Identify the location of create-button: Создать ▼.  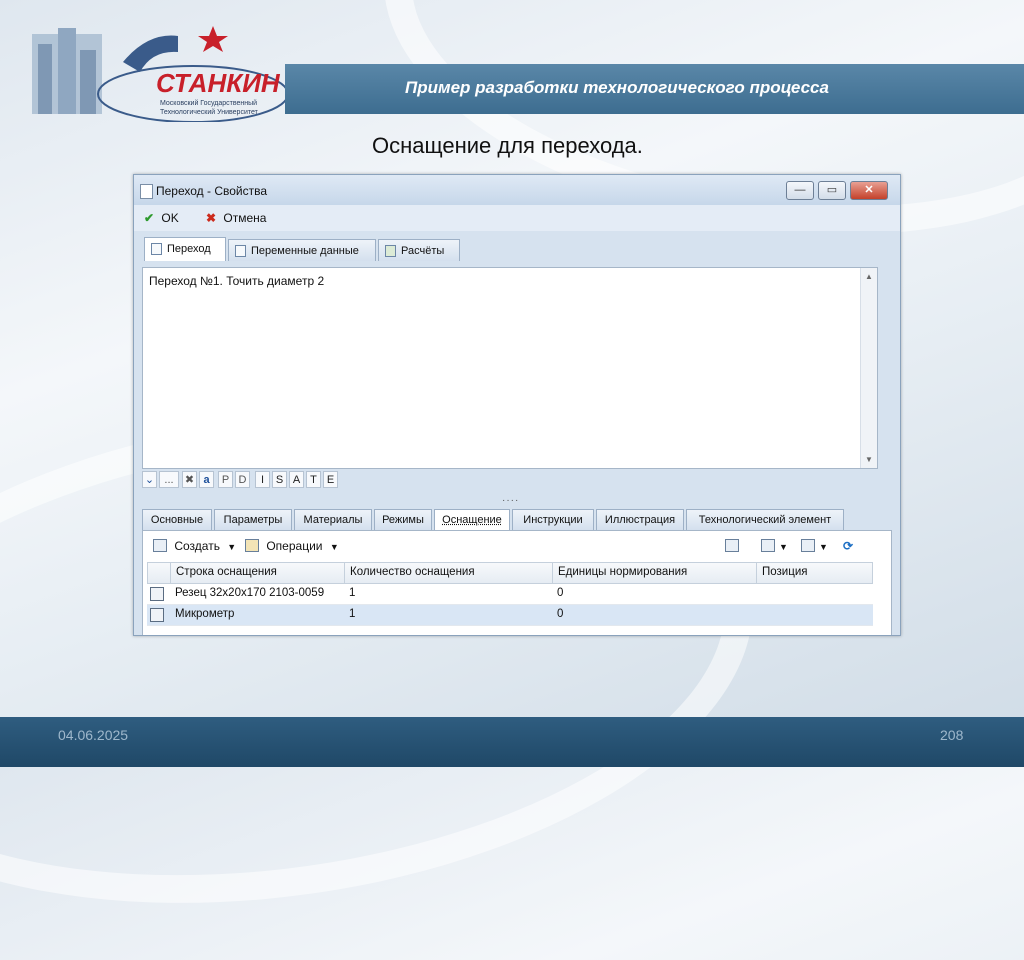
(194, 546).